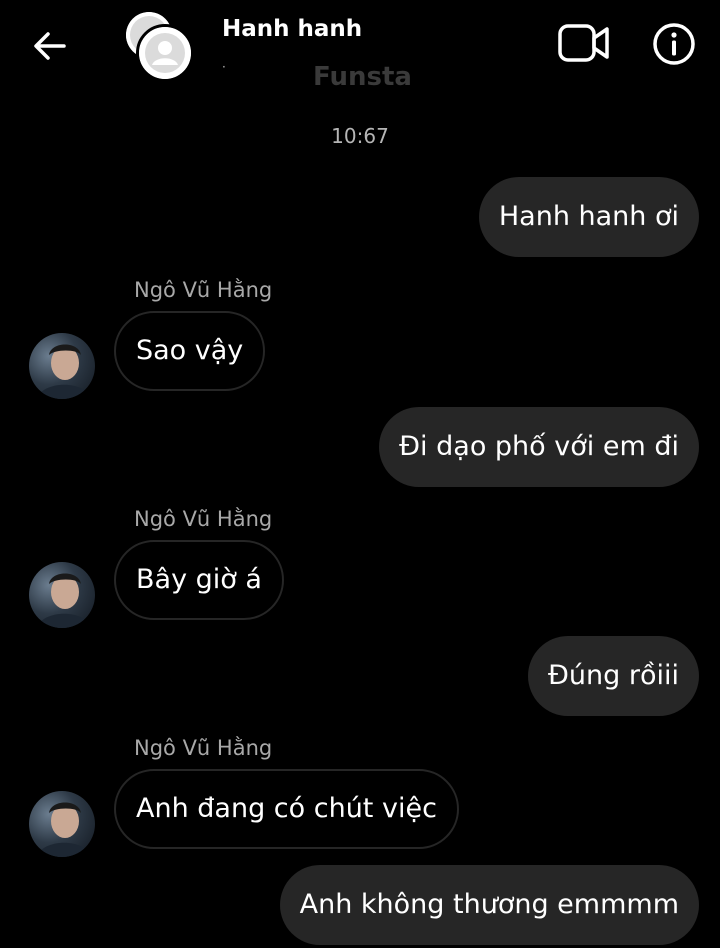 The width and height of the screenshot is (720, 948). I want to click on avatar-front, so click(165, 53).